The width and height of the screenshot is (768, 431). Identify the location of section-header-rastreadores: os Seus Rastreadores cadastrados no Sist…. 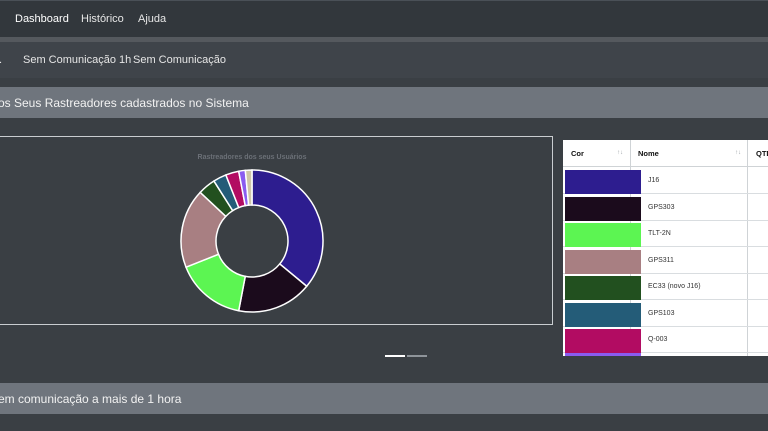
(384, 102).